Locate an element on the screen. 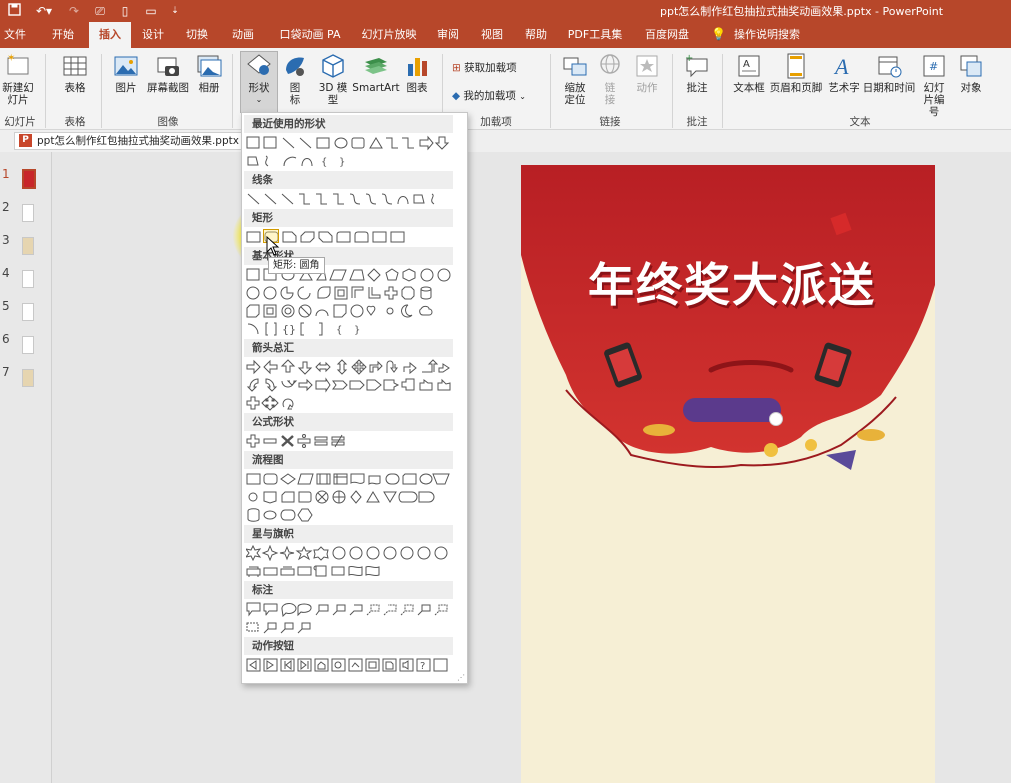 The width and height of the screenshot is (1011, 783). group-label-images: 图像 is located at coordinates (168, 122).